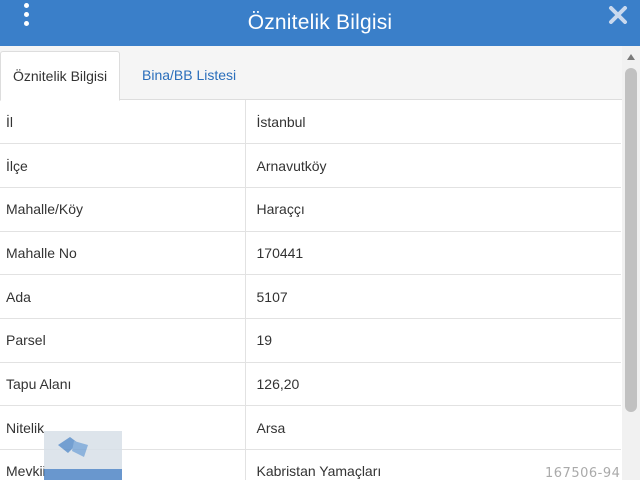 The image size is (640, 480). I want to click on attribute-value: 19, so click(433, 340).